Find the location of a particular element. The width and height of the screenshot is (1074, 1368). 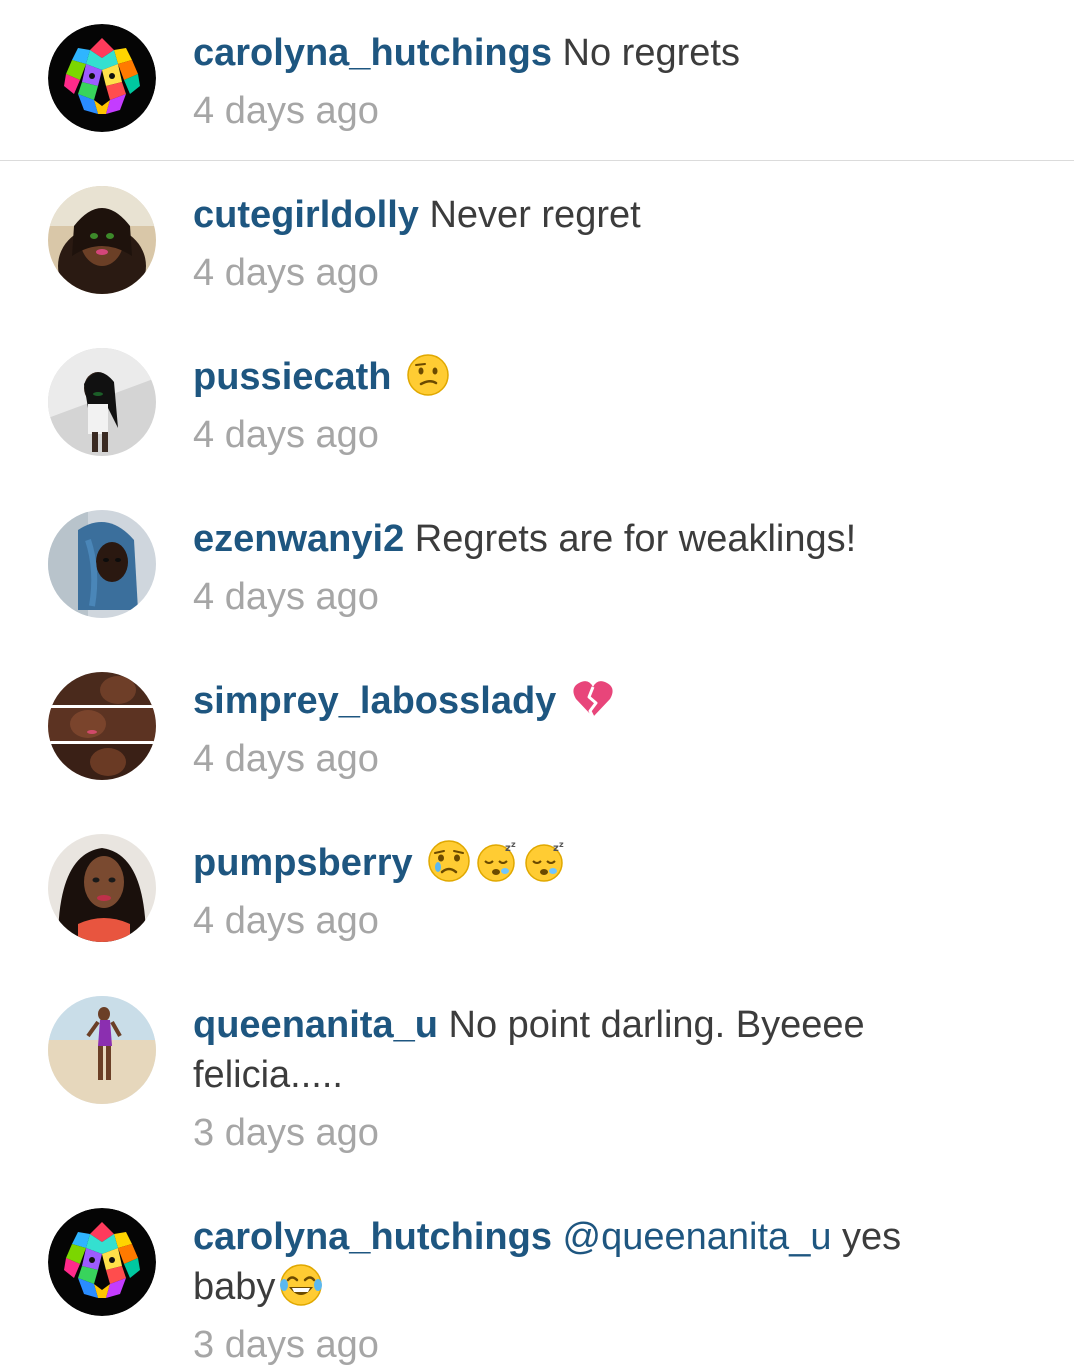

comment-text-line: pumpsberry zzzz is located at coordinates (573, 863).